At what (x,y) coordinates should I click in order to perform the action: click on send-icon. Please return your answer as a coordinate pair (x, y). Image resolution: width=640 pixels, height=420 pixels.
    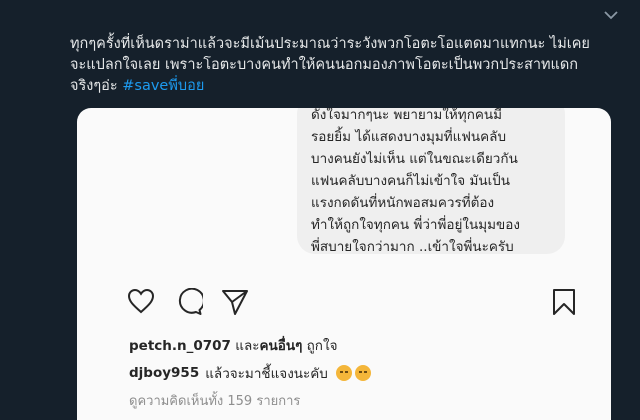
    Looking at the image, I should click on (235, 302).